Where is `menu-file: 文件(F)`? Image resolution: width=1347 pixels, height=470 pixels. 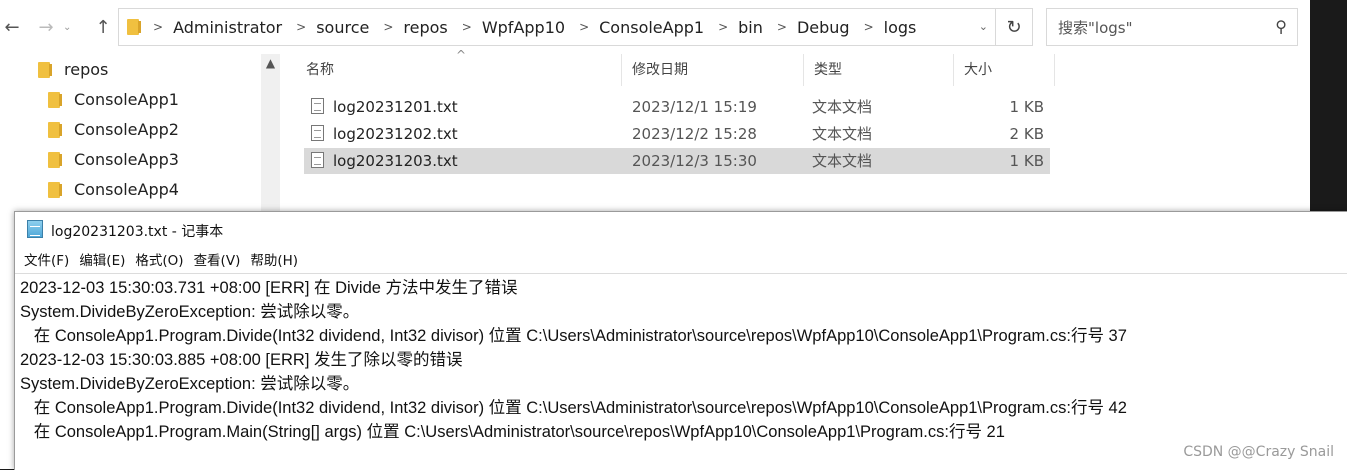 menu-file: 文件(F) is located at coordinates (42, 261).